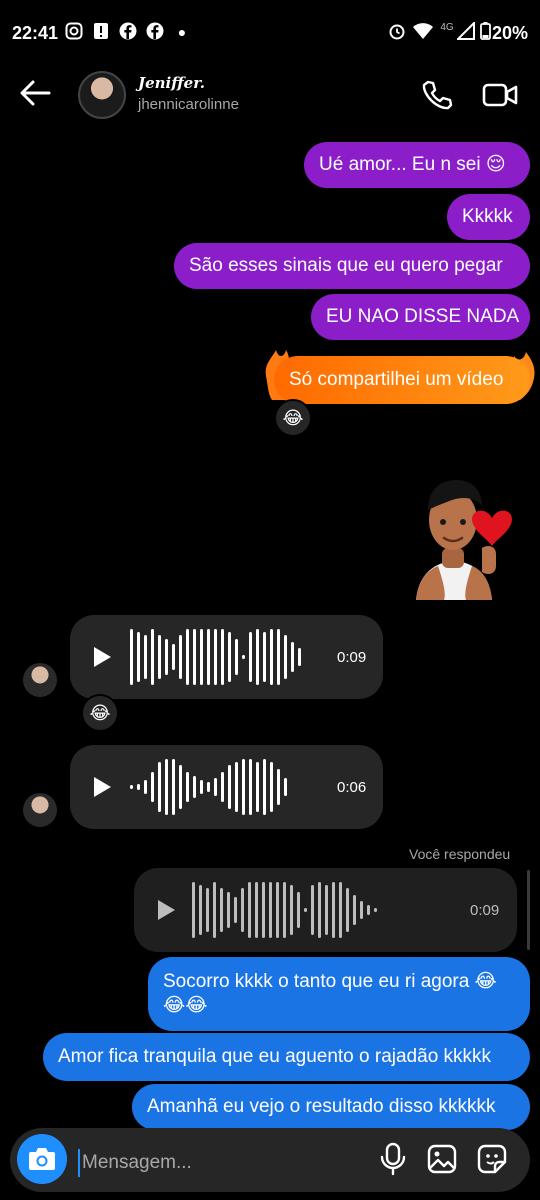  Describe the element at coordinates (35, 33) in the screenshot. I see `status-time: 22:41` at that location.